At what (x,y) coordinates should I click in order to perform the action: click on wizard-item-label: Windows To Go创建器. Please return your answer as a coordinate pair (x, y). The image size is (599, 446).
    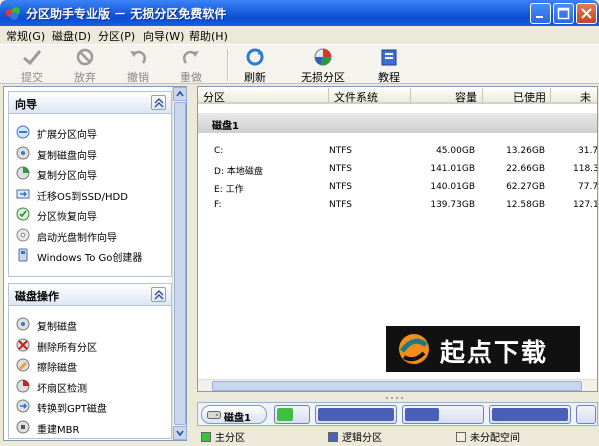
    Looking at the image, I should click on (90, 258).